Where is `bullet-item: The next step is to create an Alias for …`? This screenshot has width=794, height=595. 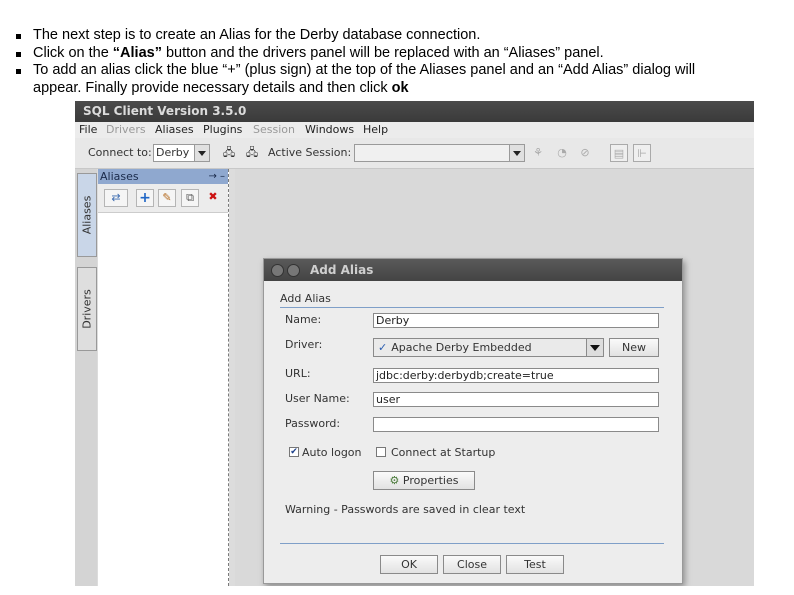 bullet-item: The next step is to create an Alias for … is located at coordinates (399, 36).